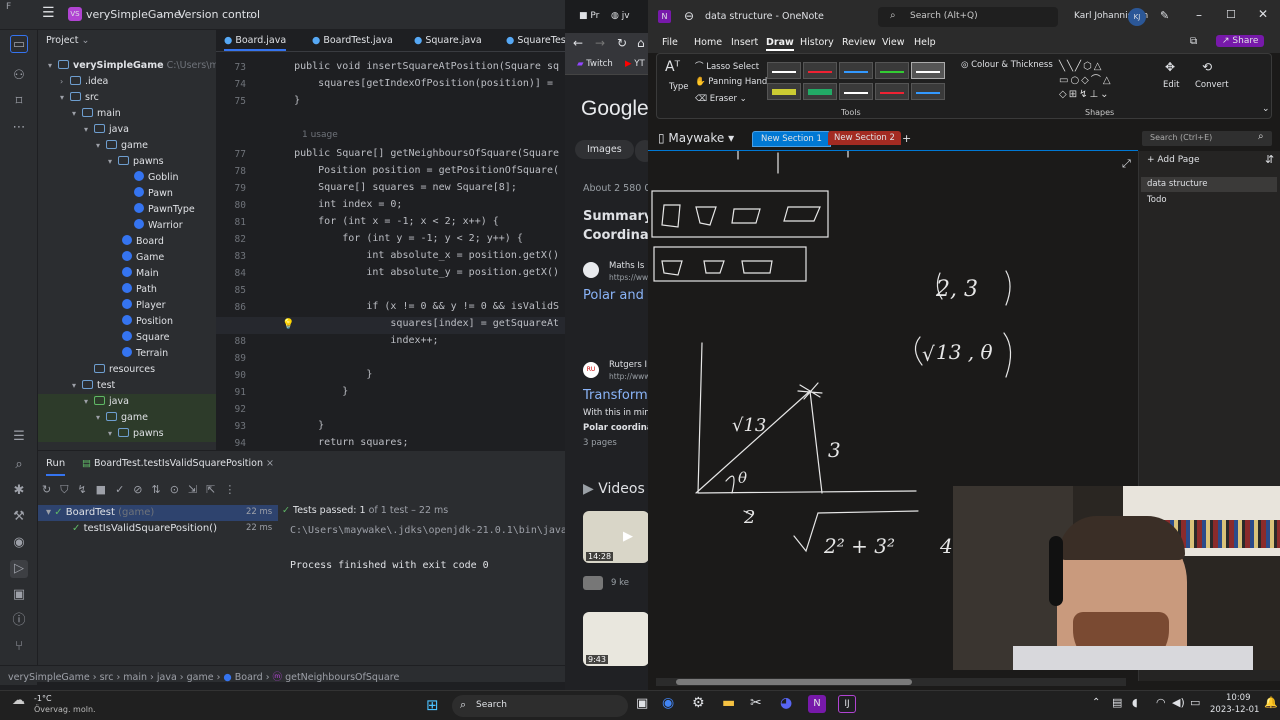 The image size is (1280, 720). I want to click on avatar: KJ, so click(1137, 17).